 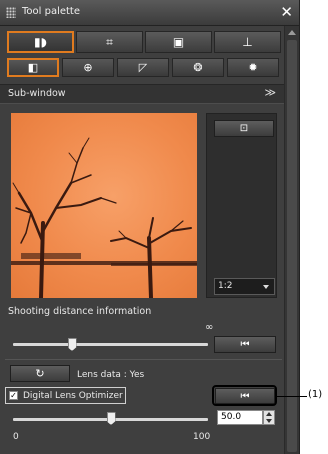 I want to click on tab-row-bottom: ◧ ⊕ ◸ ❂ ✹, so click(x=143, y=69).